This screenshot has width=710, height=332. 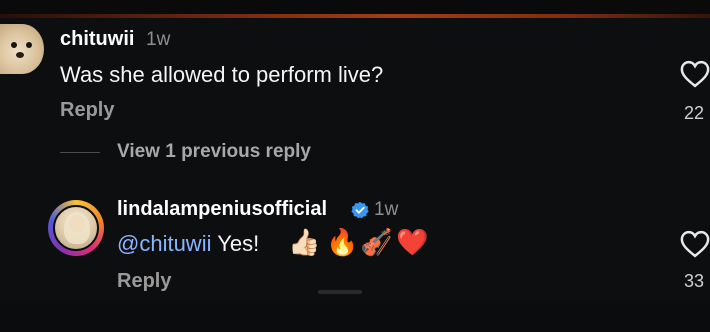 I want to click on reply-mention: @chituwii, so click(x=164, y=243).